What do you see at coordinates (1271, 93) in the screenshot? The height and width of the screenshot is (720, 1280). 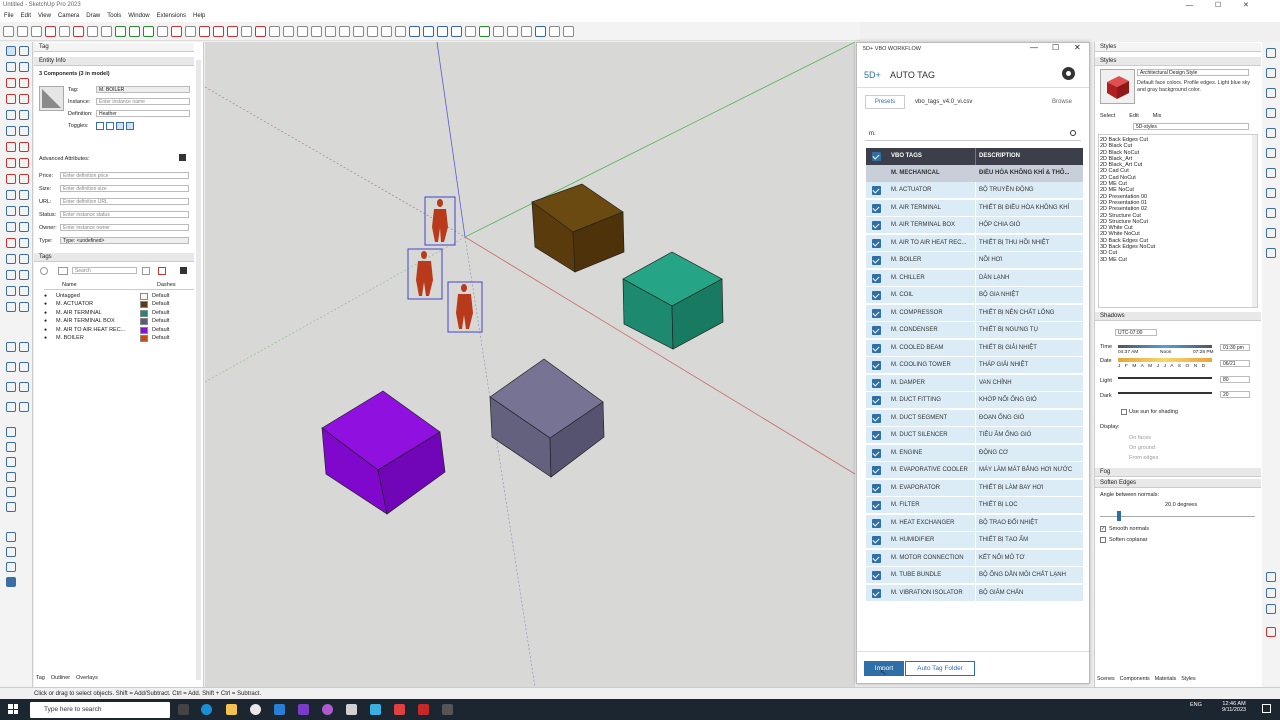 I see `rt-tool-3-icon` at bounding box center [1271, 93].